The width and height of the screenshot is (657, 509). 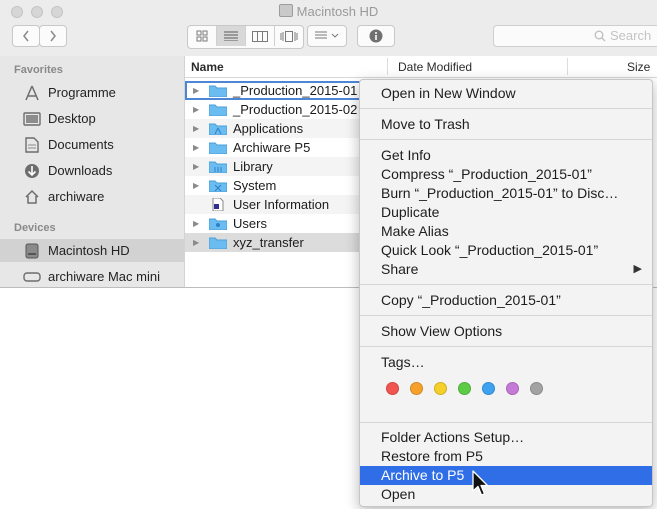 I want to click on documents-icon, so click(x=32, y=144).